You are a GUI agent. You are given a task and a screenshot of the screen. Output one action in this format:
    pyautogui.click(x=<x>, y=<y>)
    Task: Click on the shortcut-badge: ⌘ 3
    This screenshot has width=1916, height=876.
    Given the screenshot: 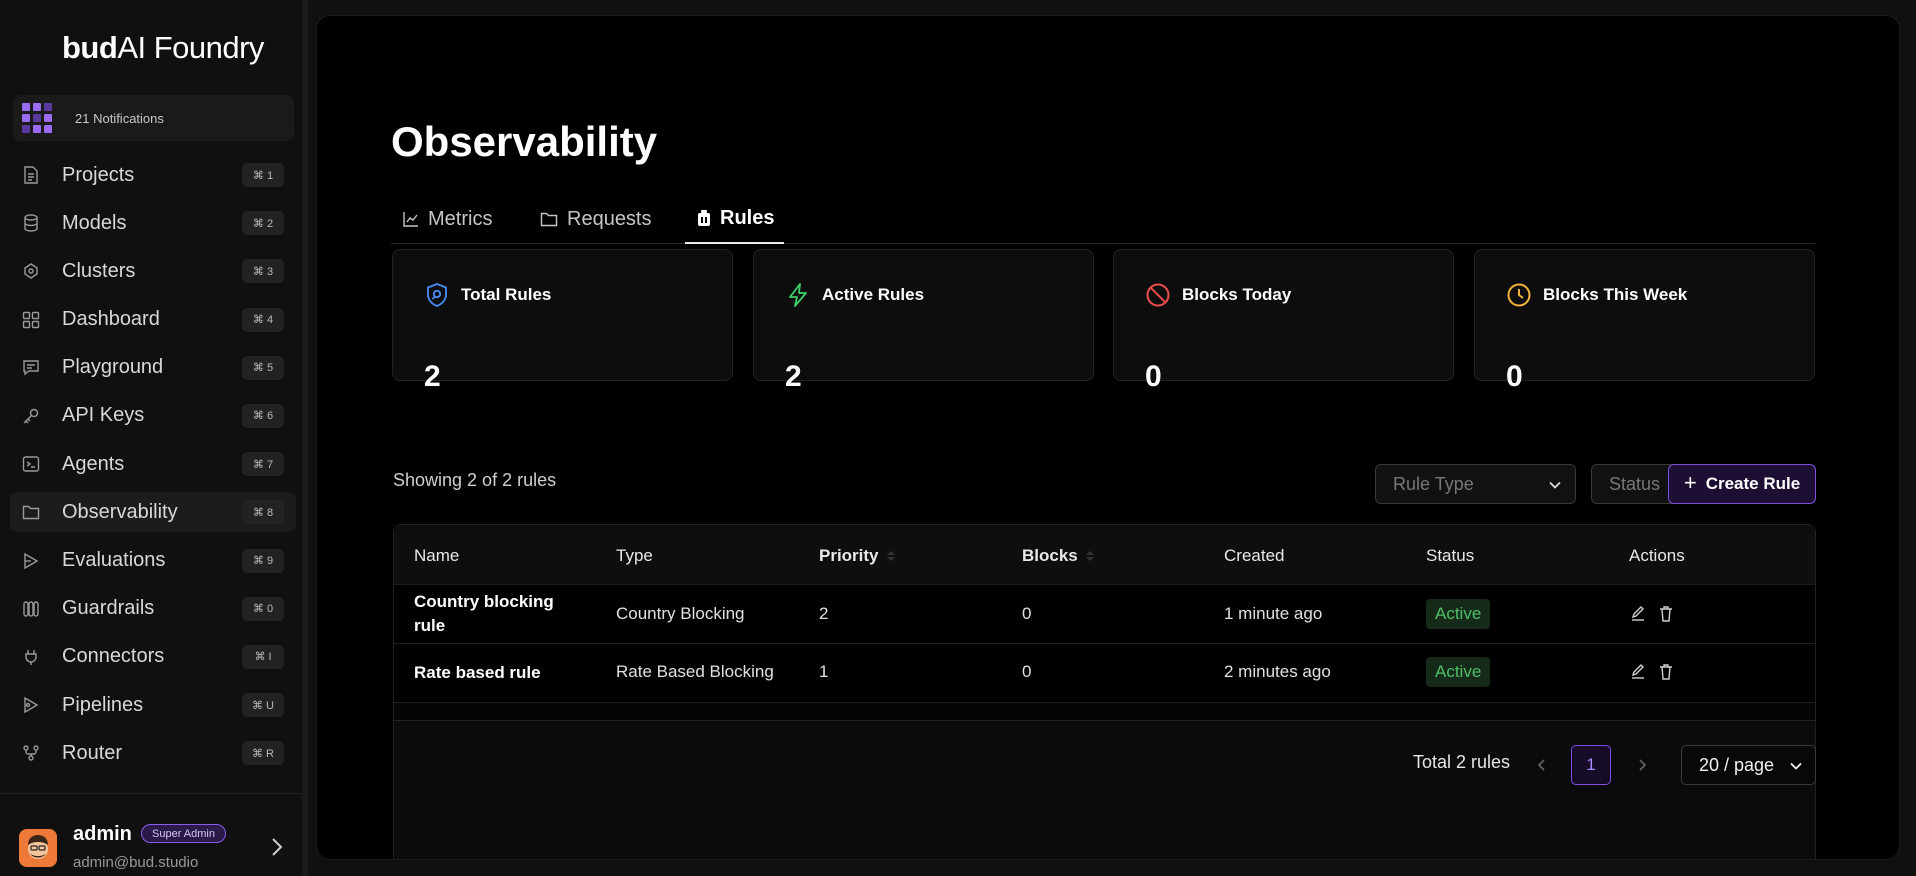 What is the action you would take?
    pyautogui.click(x=263, y=271)
    